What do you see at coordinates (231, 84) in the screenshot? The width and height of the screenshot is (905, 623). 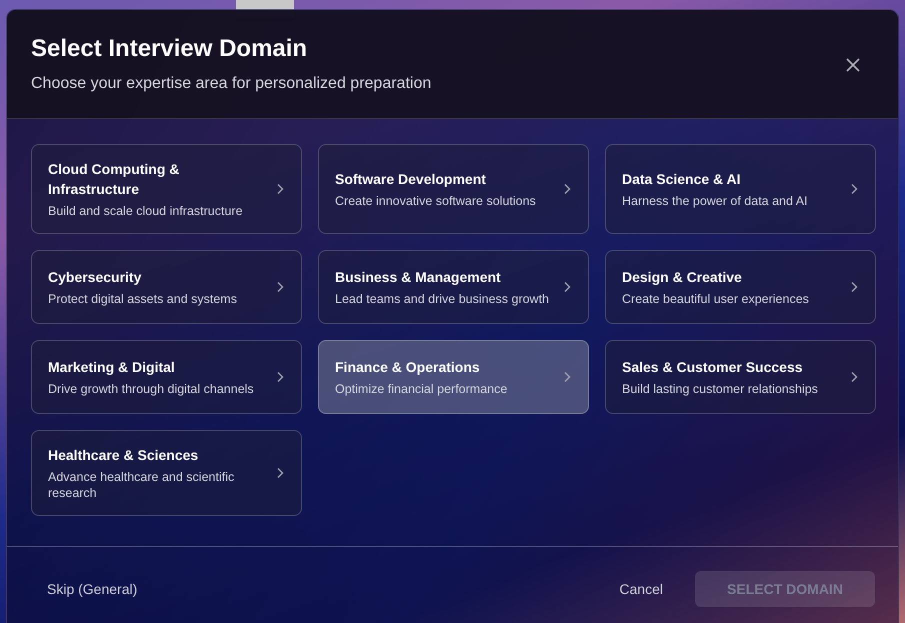 I see `dialog-subtitle: Choose your expertise area for personalized preparation` at bounding box center [231, 84].